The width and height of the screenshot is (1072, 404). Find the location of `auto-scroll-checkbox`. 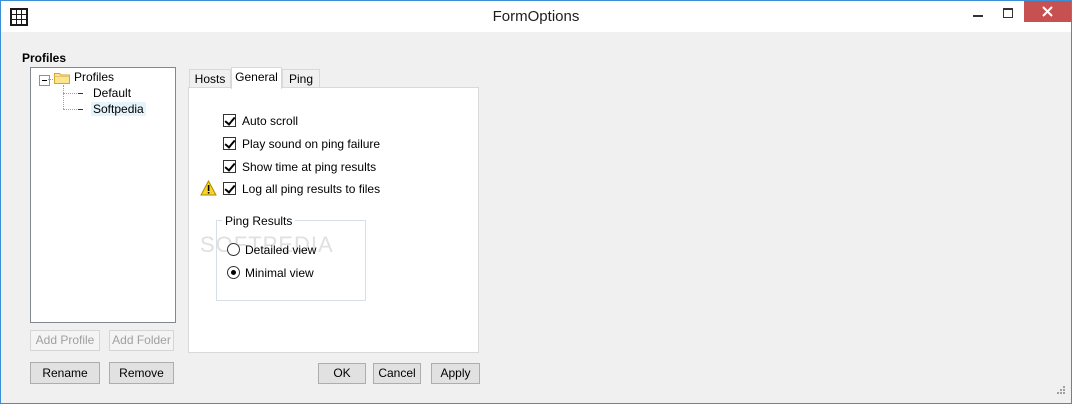

auto-scroll-checkbox is located at coordinates (229, 120).